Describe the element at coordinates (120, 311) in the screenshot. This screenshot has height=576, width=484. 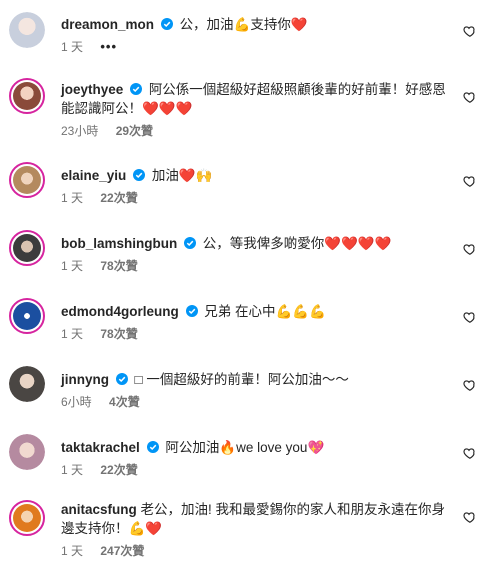
I see `comment-username: edmond4gorleung` at that location.